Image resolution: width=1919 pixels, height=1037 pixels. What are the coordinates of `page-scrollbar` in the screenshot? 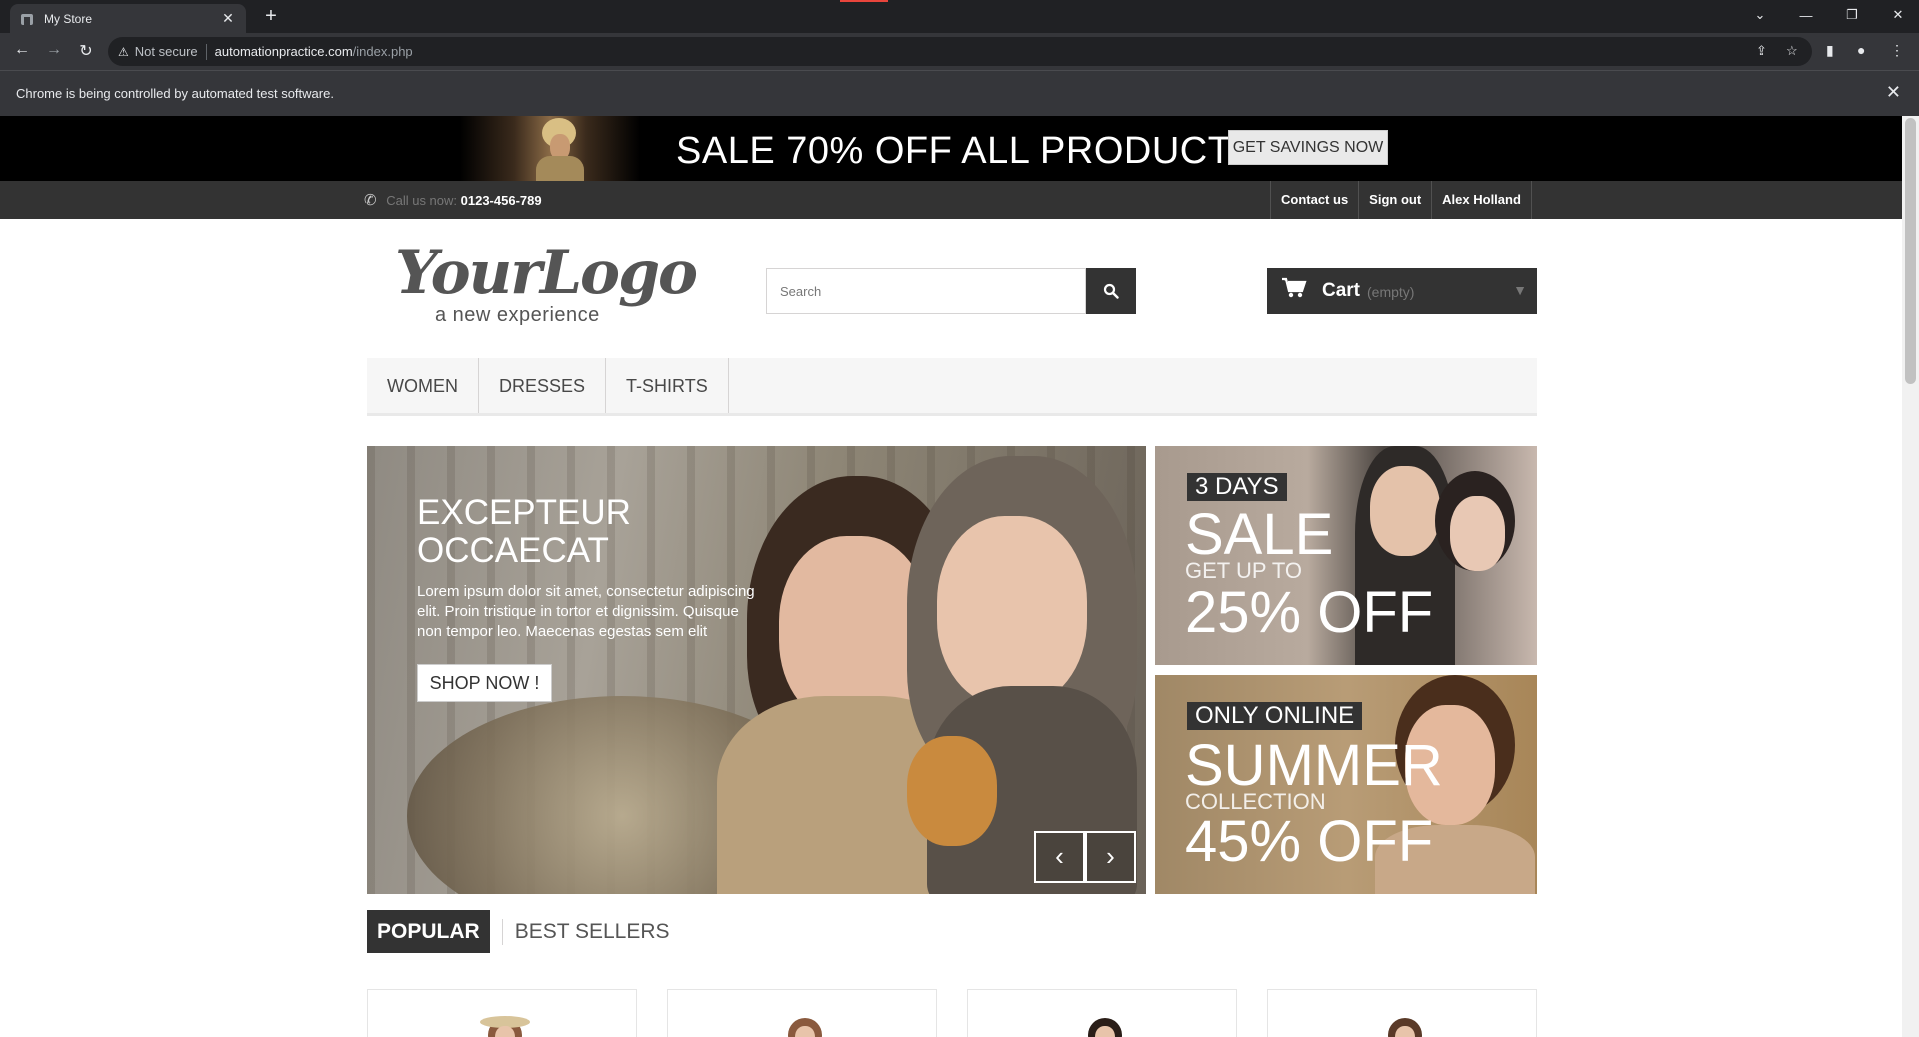 It's located at (1910, 576).